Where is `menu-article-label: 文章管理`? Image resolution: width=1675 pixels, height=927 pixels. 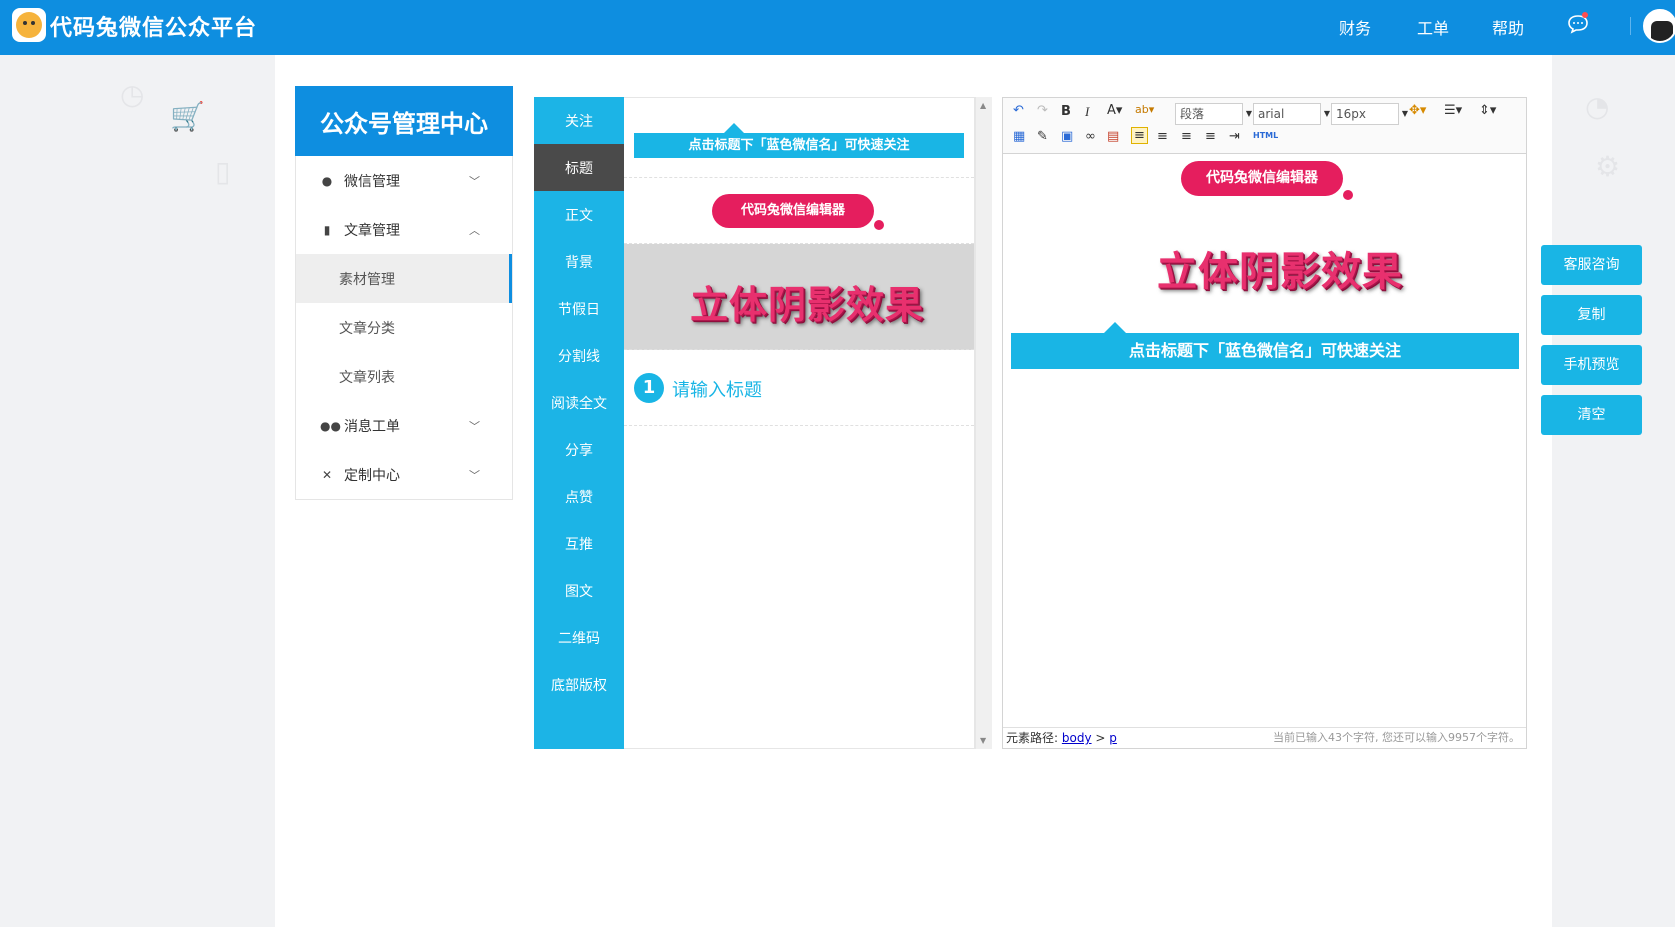 menu-article-label: 文章管理 is located at coordinates (372, 230).